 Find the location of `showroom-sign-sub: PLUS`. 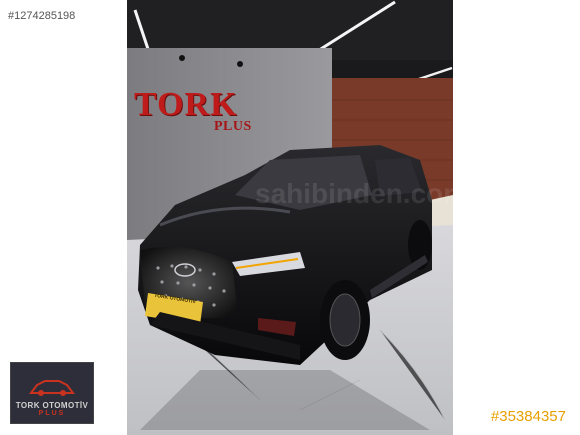

showroom-sign-sub: PLUS is located at coordinates (233, 126).